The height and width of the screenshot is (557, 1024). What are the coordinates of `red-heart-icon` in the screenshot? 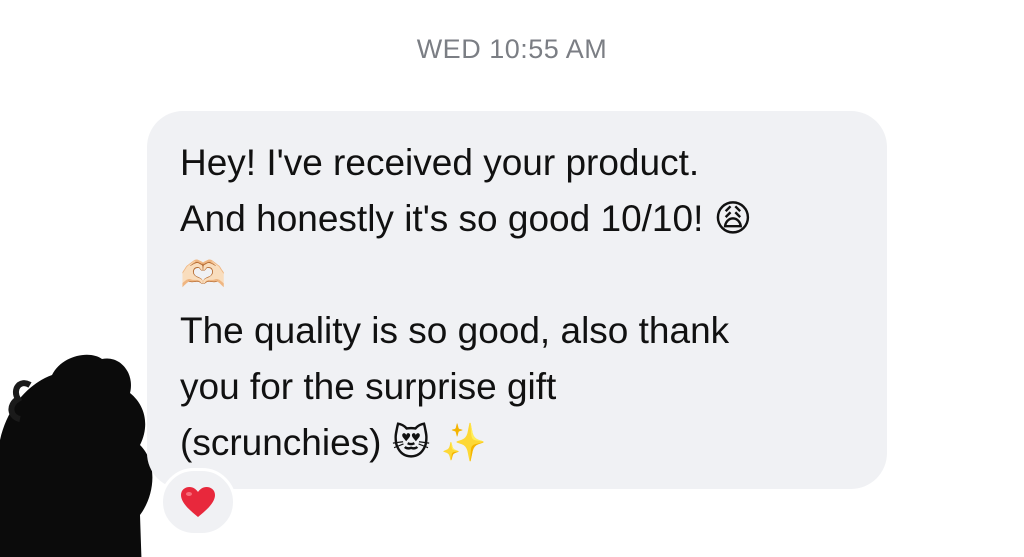 It's located at (198, 502).